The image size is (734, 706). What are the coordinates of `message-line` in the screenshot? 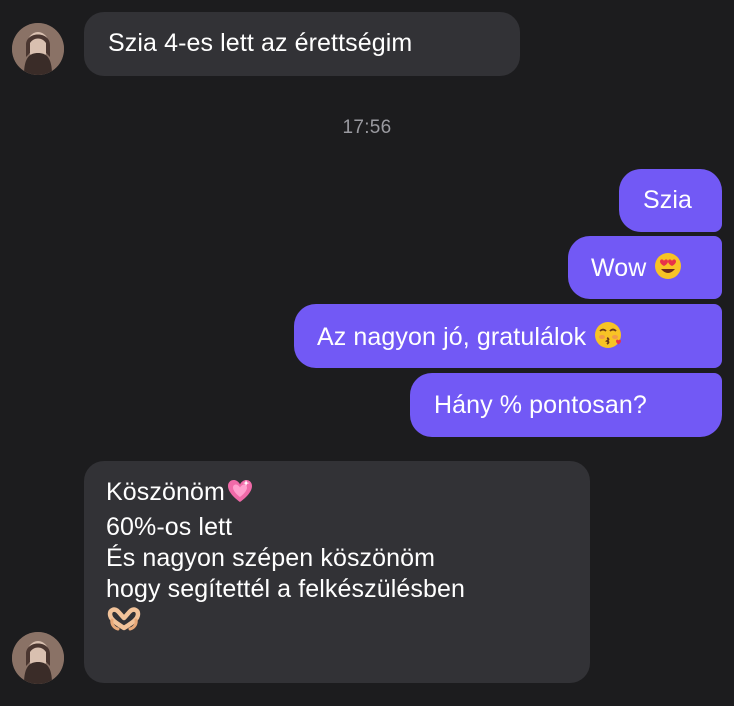 It's located at (348, 622).